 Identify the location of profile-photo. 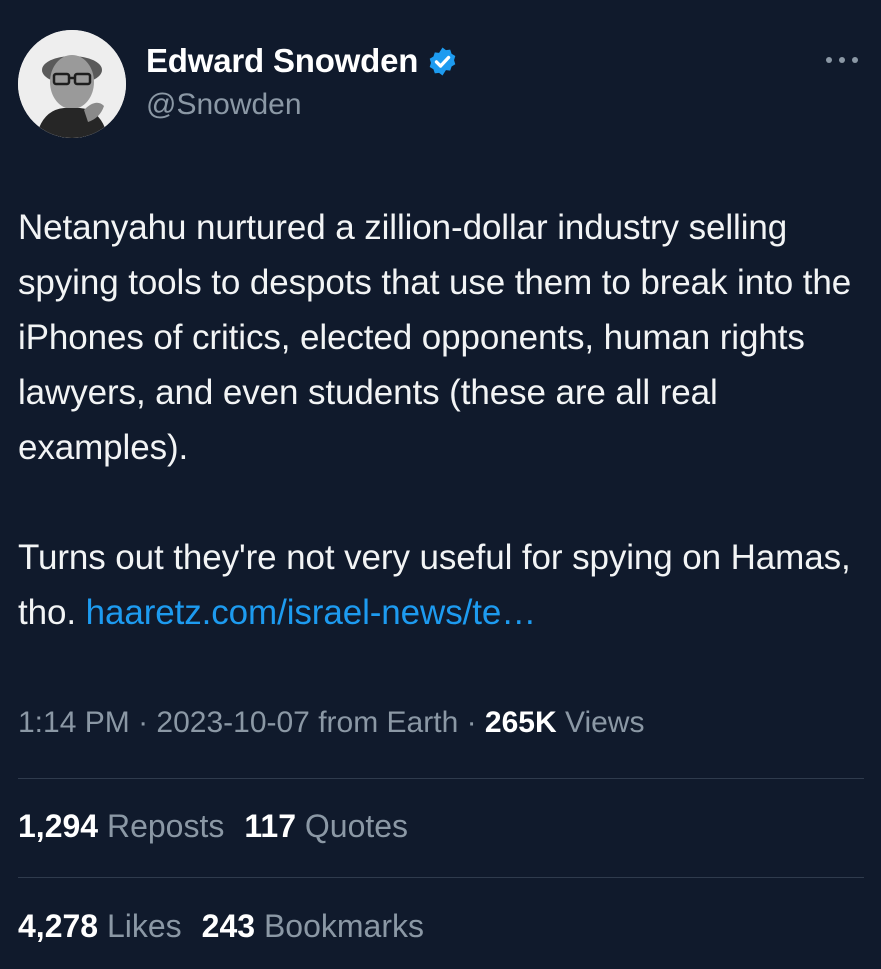
(72, 84).